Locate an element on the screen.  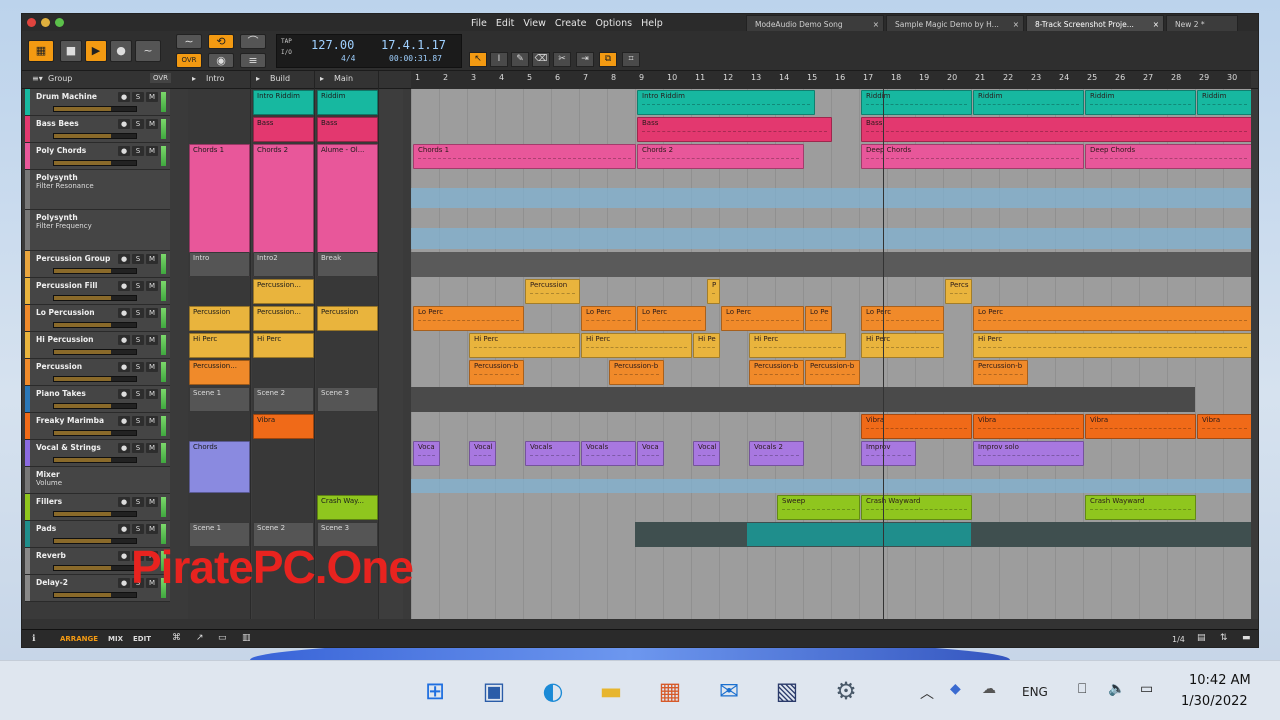
arrangement-clip: Bass is located at coordinates (1056, 129).